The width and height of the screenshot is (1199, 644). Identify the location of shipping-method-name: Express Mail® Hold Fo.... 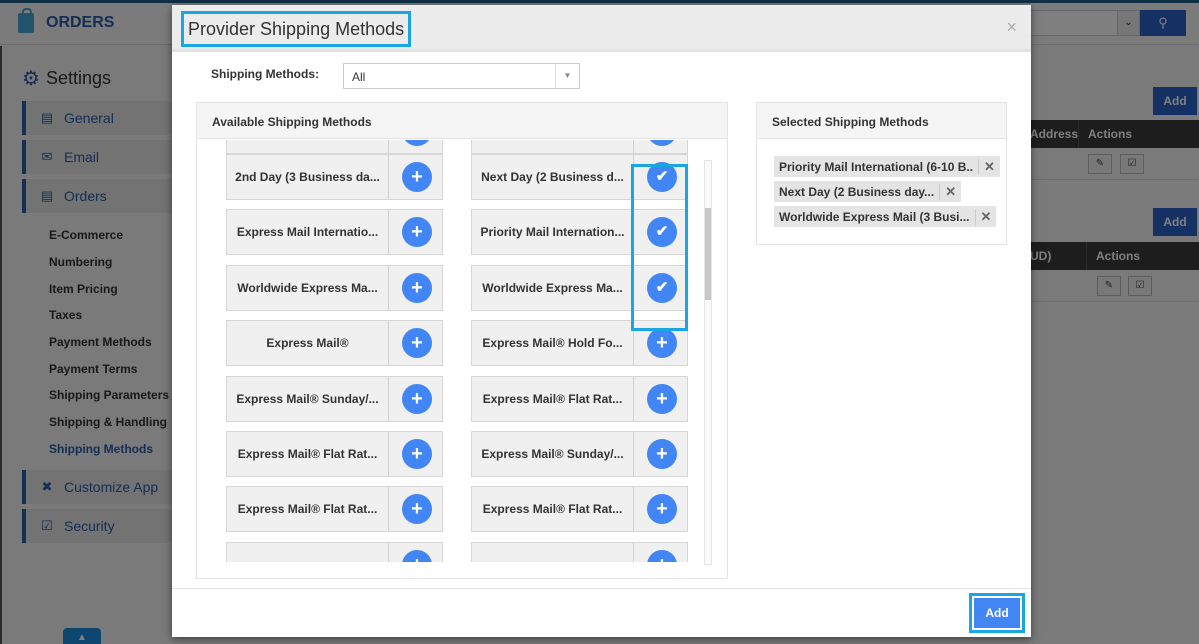
(553, 343).